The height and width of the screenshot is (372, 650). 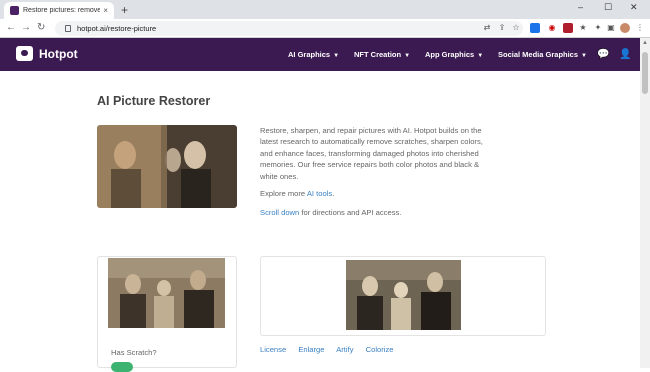 I want to click on menu-social-media-graphics: Social Media Graphics ▼, so click(x=542, y=54).